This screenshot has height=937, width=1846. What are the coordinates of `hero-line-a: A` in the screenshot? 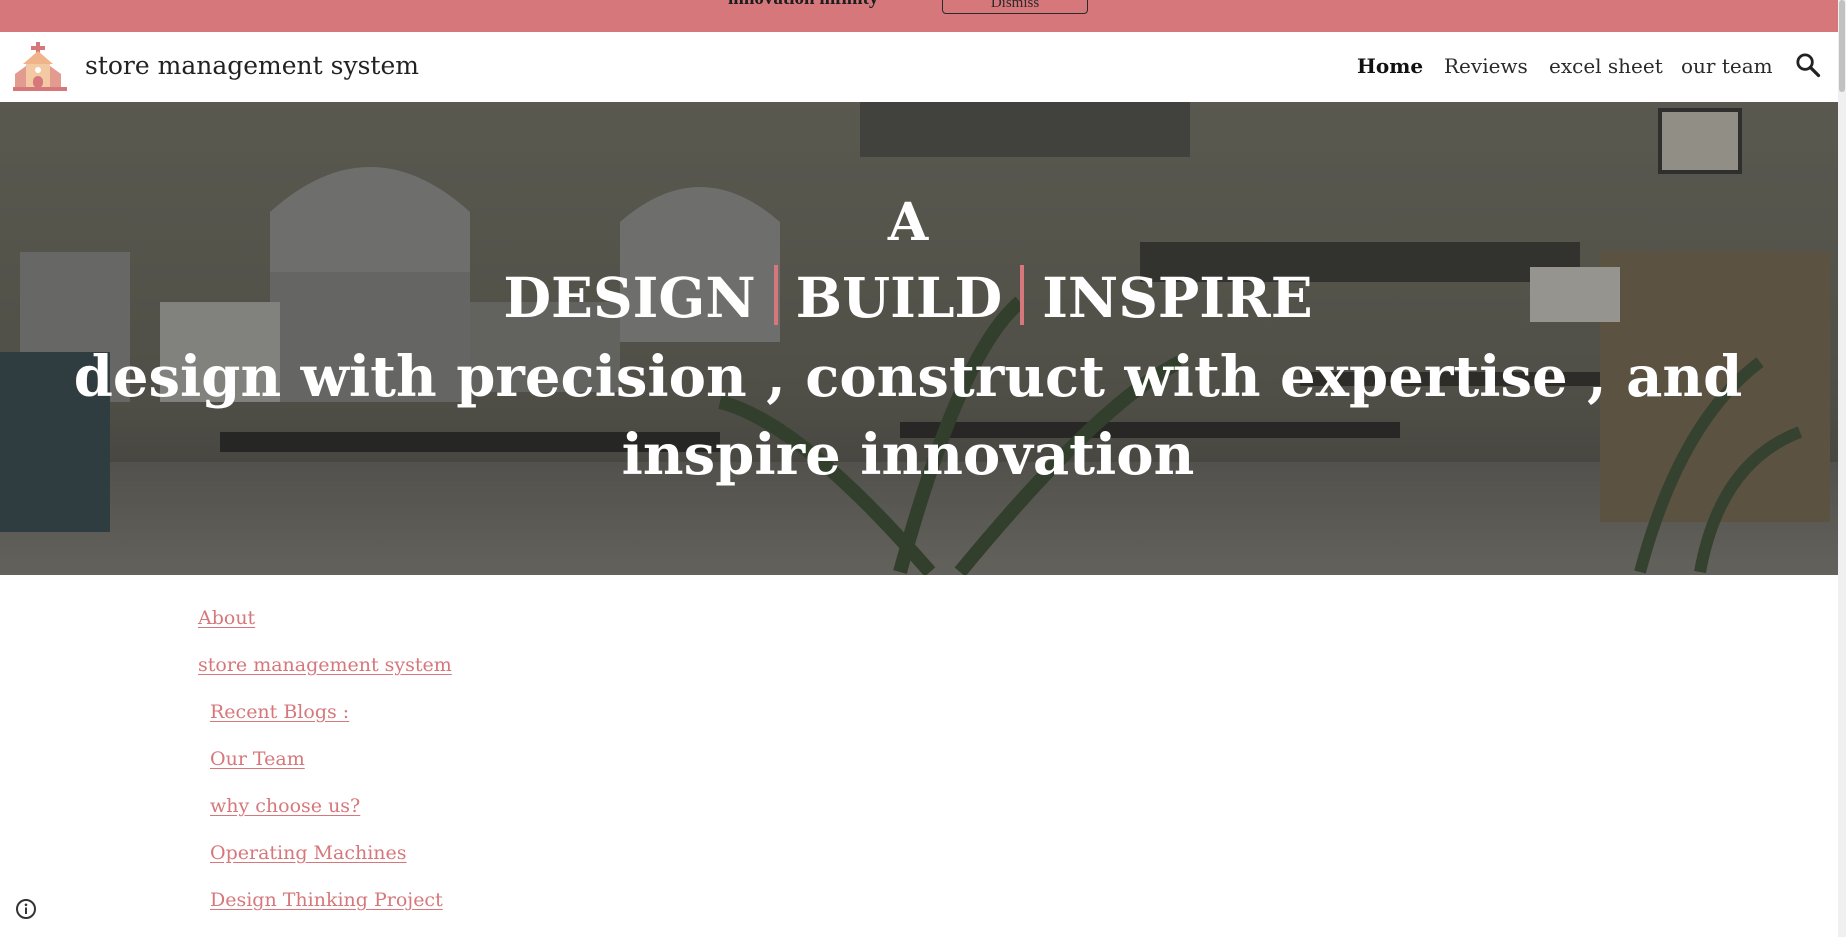 It's located at (908, 222).